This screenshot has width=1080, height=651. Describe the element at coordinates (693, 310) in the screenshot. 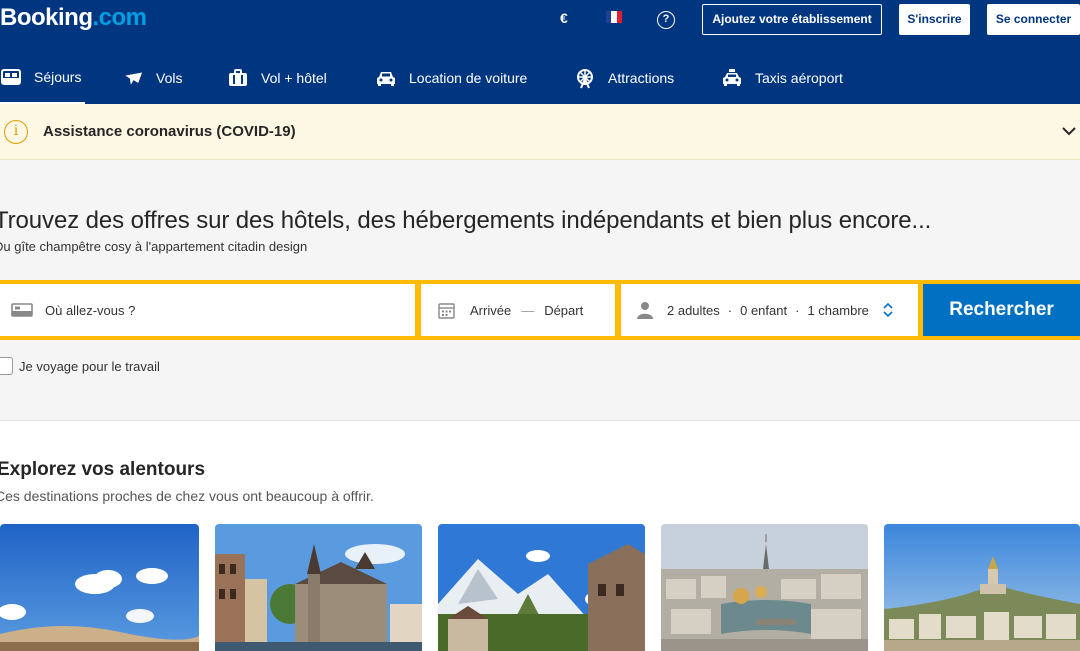

I see `adults-count: 2 adultes` at that location.